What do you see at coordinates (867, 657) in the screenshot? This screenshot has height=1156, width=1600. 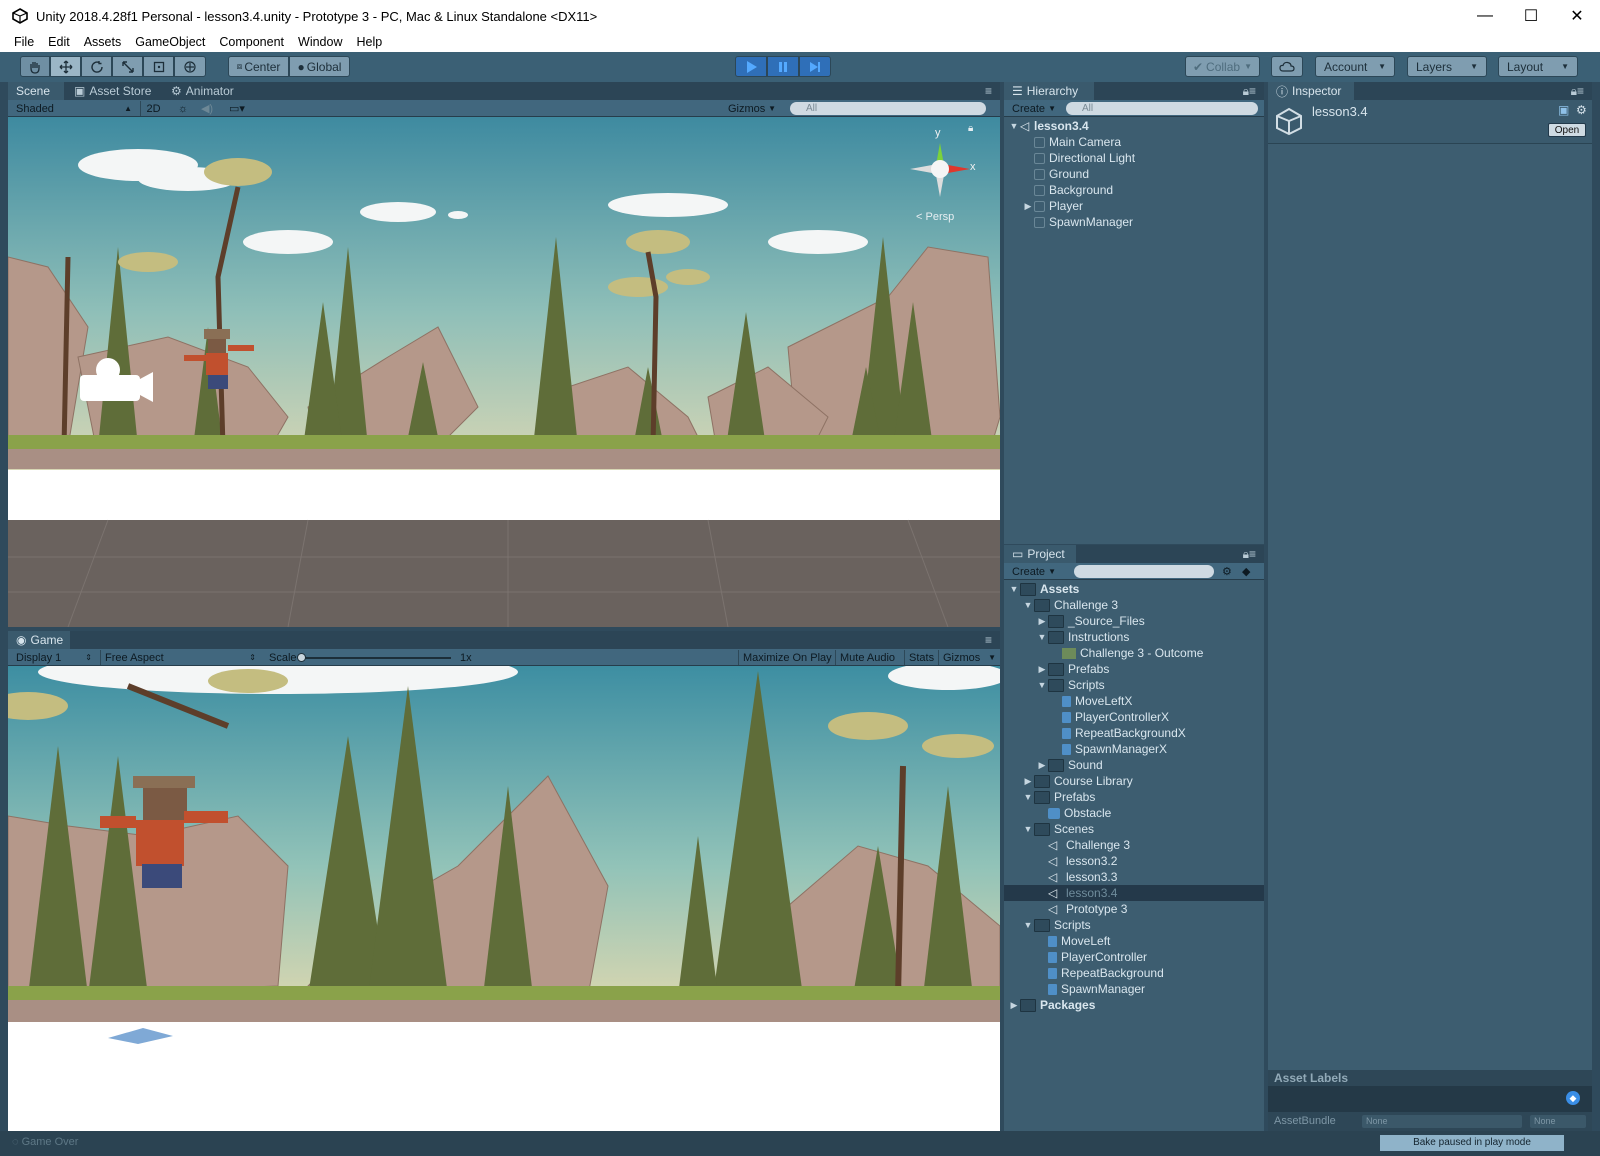 I see `mute-audio-toggle: Mute Audio` at bounding box center [867, 657].